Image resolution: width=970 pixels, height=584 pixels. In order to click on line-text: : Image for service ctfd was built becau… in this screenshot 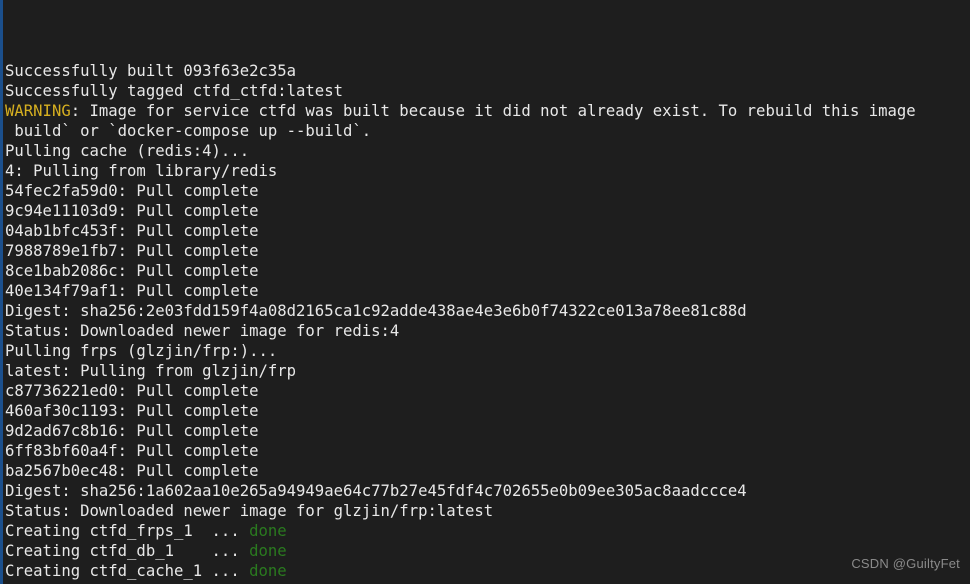, I will do `click(493, 111)`.